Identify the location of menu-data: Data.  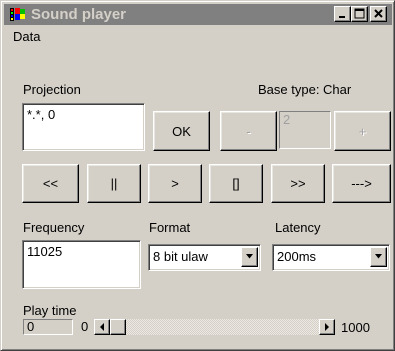
(26, 37).